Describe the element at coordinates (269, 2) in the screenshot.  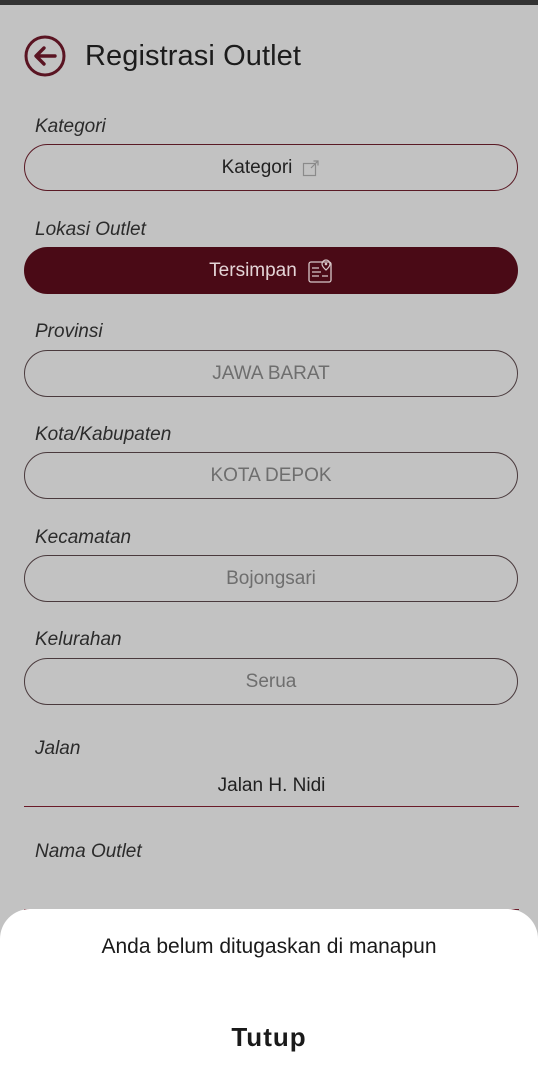
I see `status-bar` at that location.